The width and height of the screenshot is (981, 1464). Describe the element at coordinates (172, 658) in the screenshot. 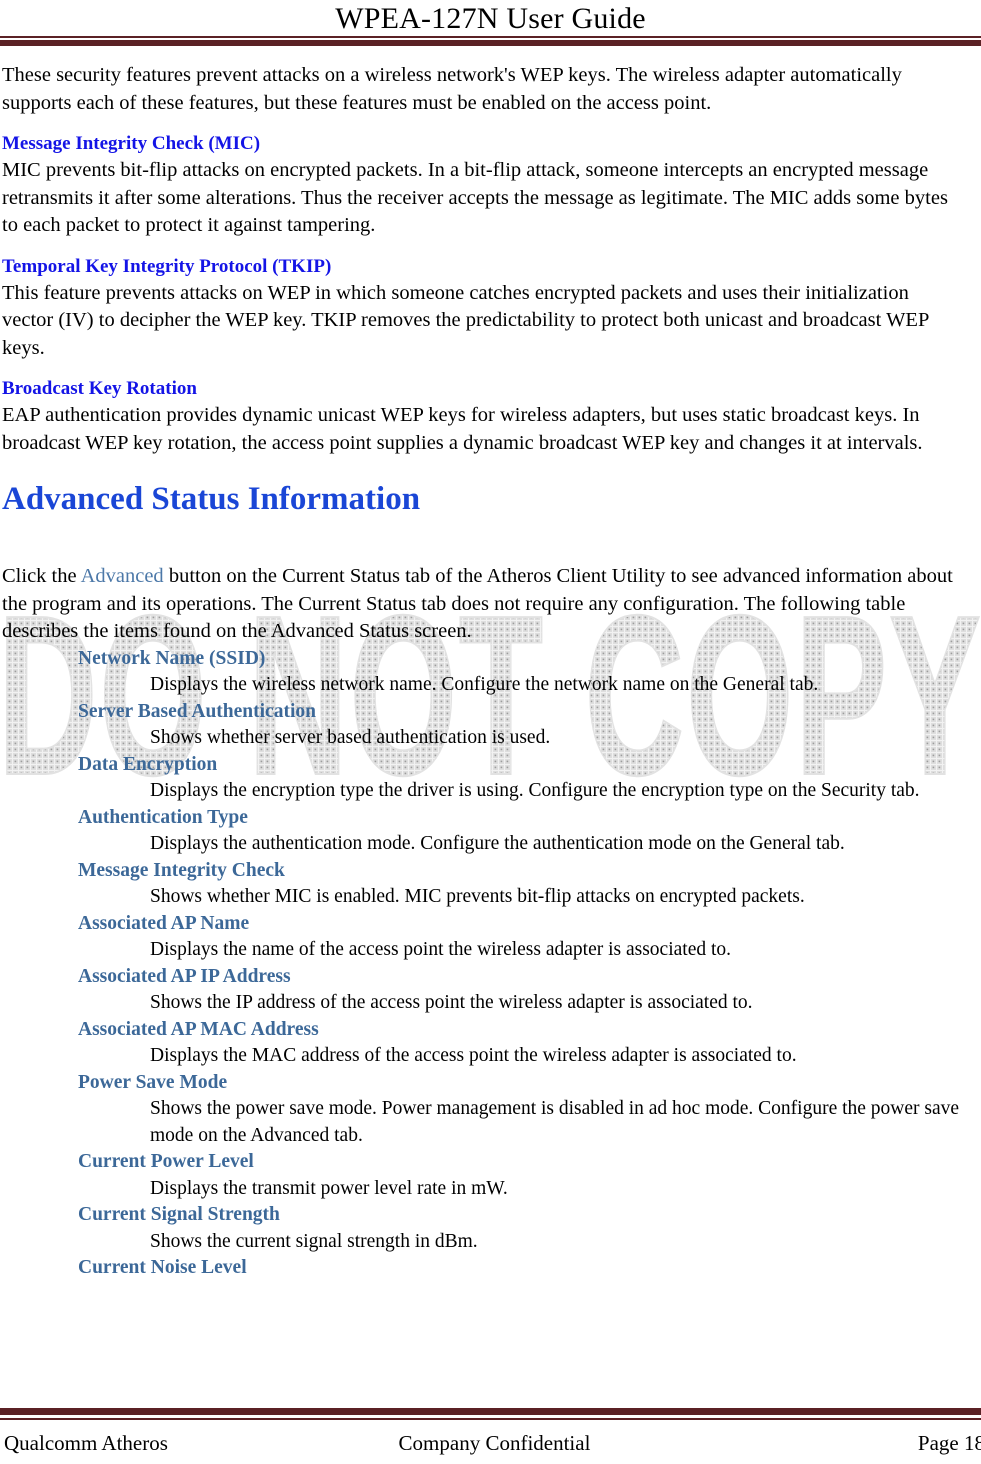

I see `term-label: Network Name (SSID)` at that location.